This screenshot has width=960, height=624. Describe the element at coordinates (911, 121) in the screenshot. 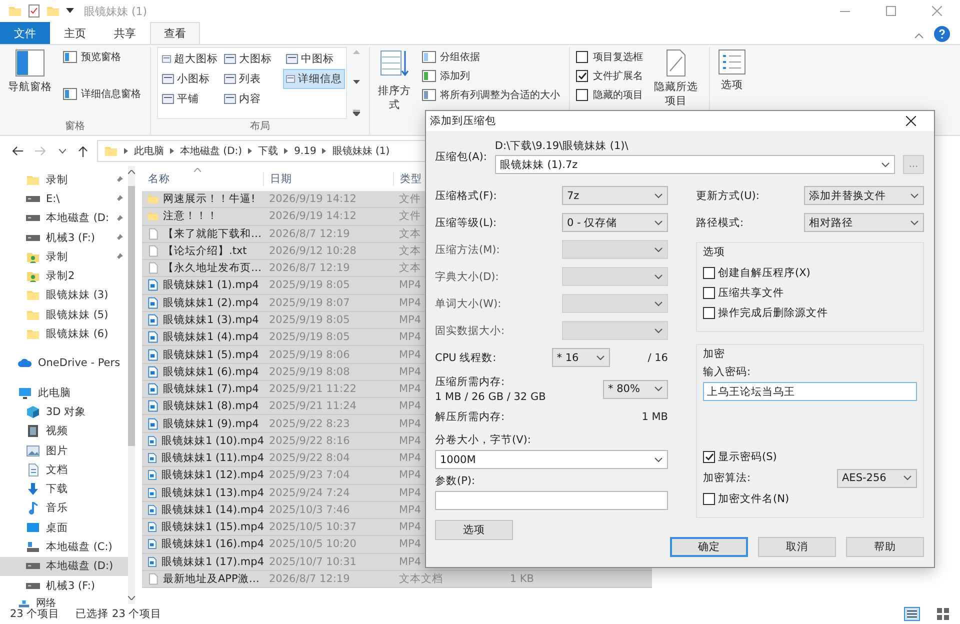

I see `close-icon` at that location.